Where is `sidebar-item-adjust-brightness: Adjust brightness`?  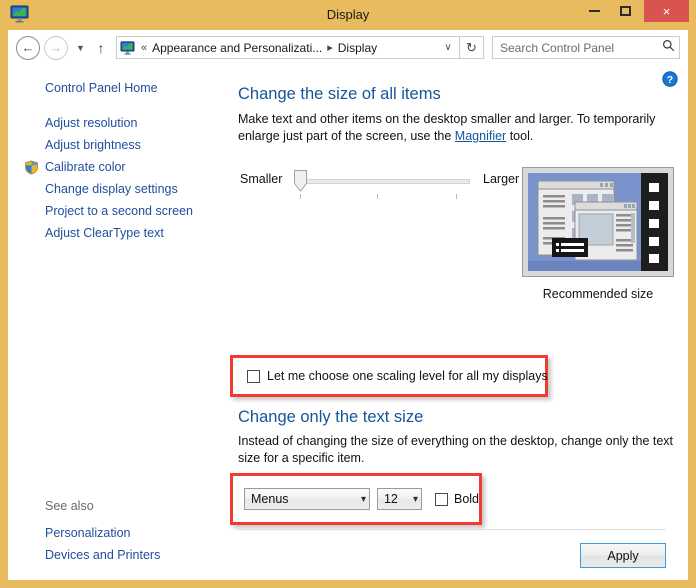 sidebar-item-adjust-brightness: Adjust brightness is located at coordinates (119, 145).